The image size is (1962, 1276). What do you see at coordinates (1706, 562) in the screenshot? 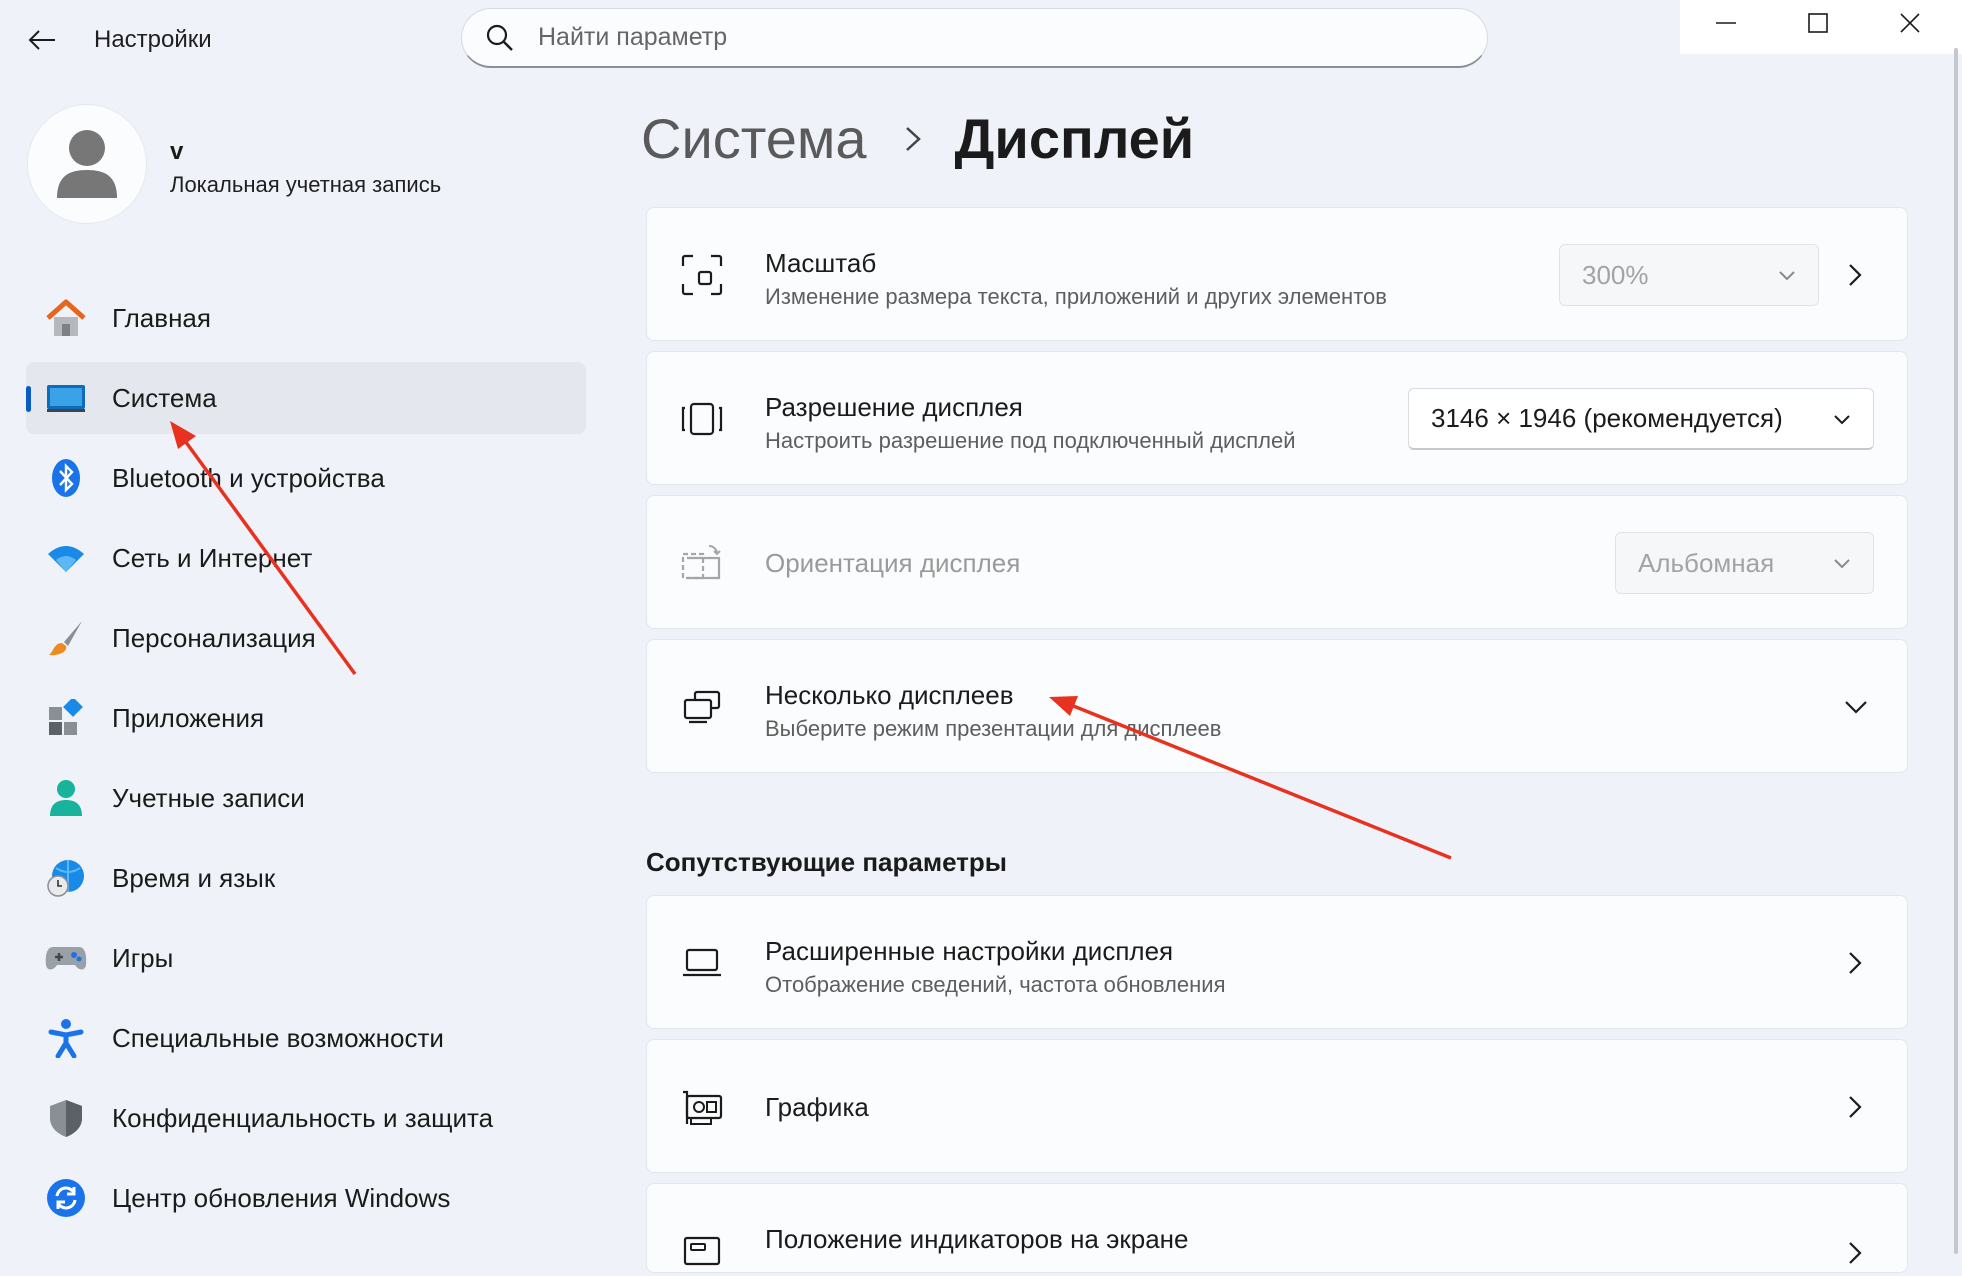
I see `orientation-value: Альбомная` at bounding box center [1706, 562].